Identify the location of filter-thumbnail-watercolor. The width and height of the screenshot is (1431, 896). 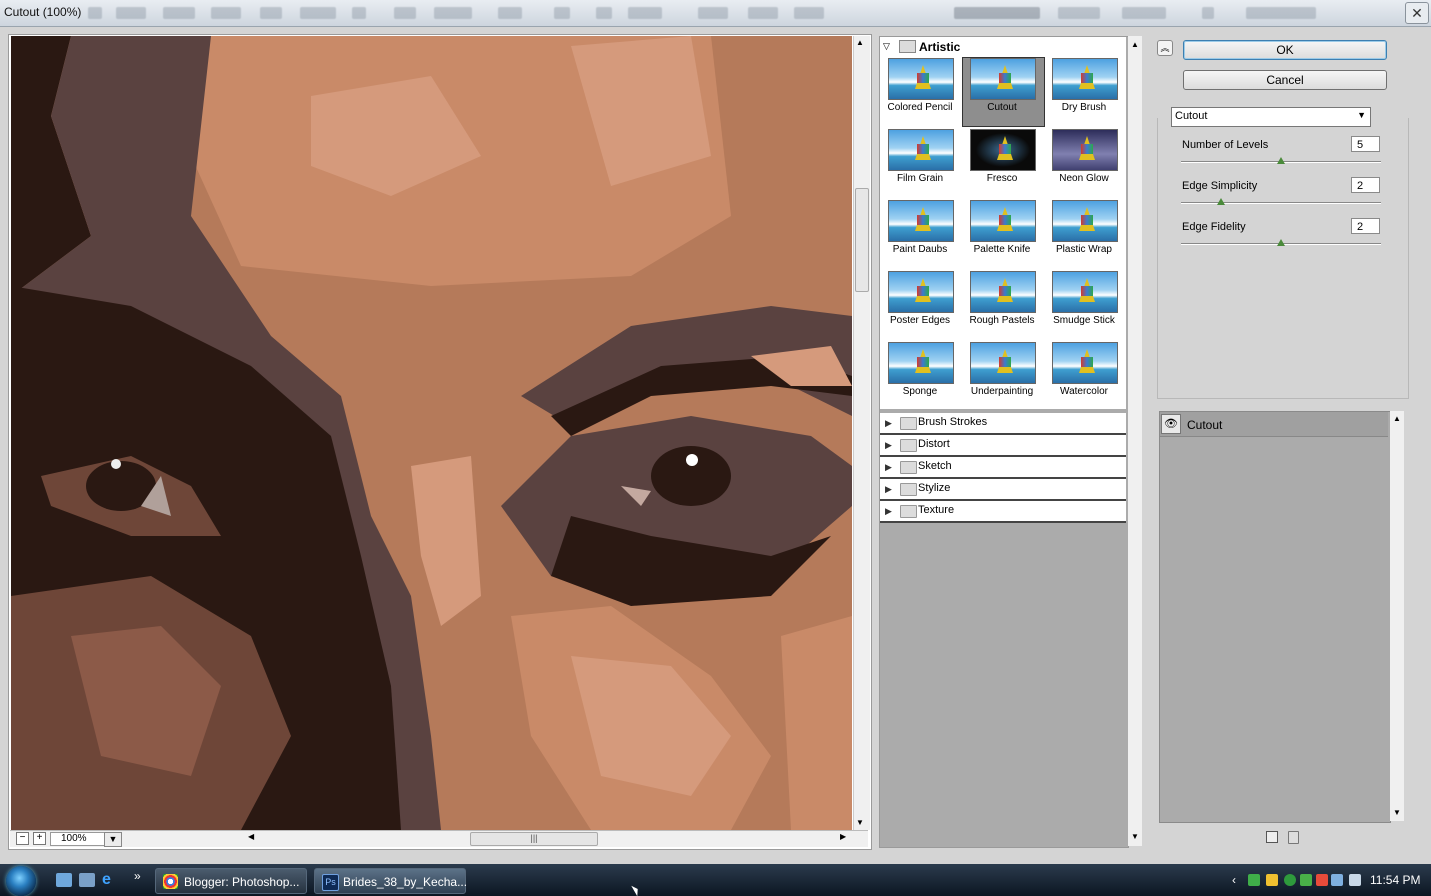
(1085, 363).